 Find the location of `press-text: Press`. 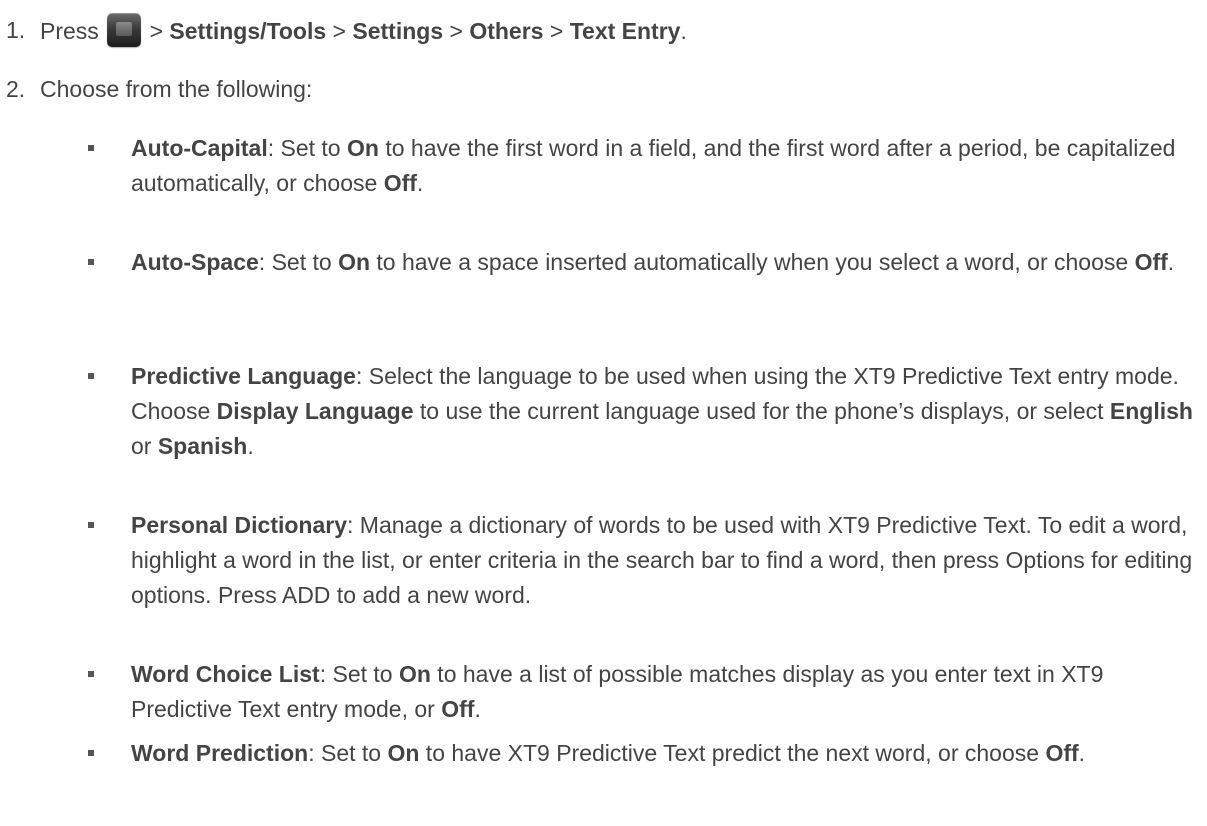

press-text: Press is located at coordinates (69, 31).